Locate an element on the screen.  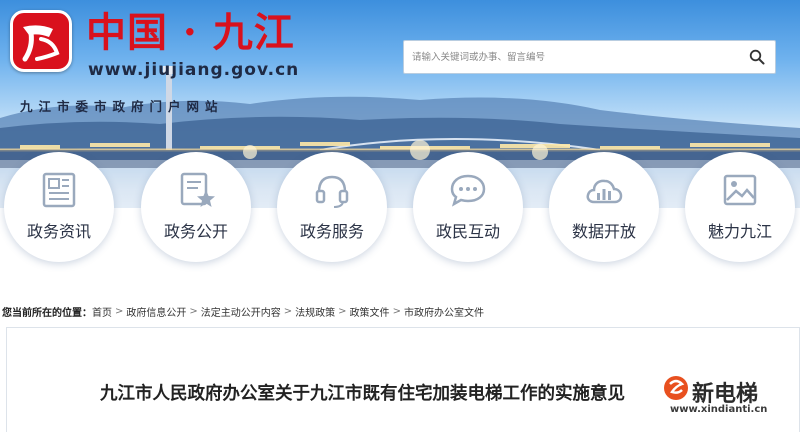
breadcrumb-policy-docs: 政策文件 is located at coordinates (370, 311).